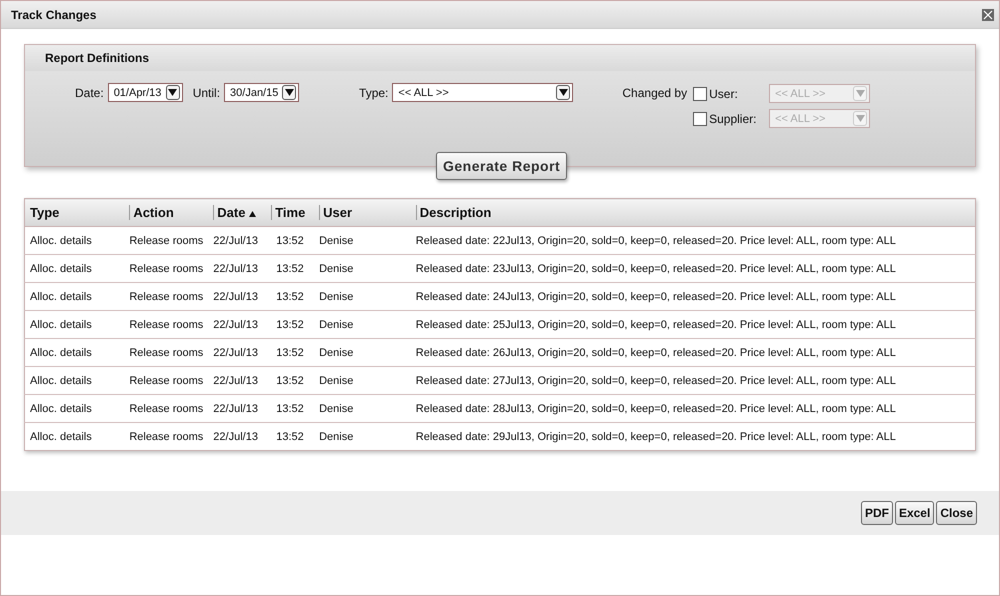  Describe the element at coordinates (262, 92) in the screenshot. I see `until-dropdown: 30/Jan/15` at that location.